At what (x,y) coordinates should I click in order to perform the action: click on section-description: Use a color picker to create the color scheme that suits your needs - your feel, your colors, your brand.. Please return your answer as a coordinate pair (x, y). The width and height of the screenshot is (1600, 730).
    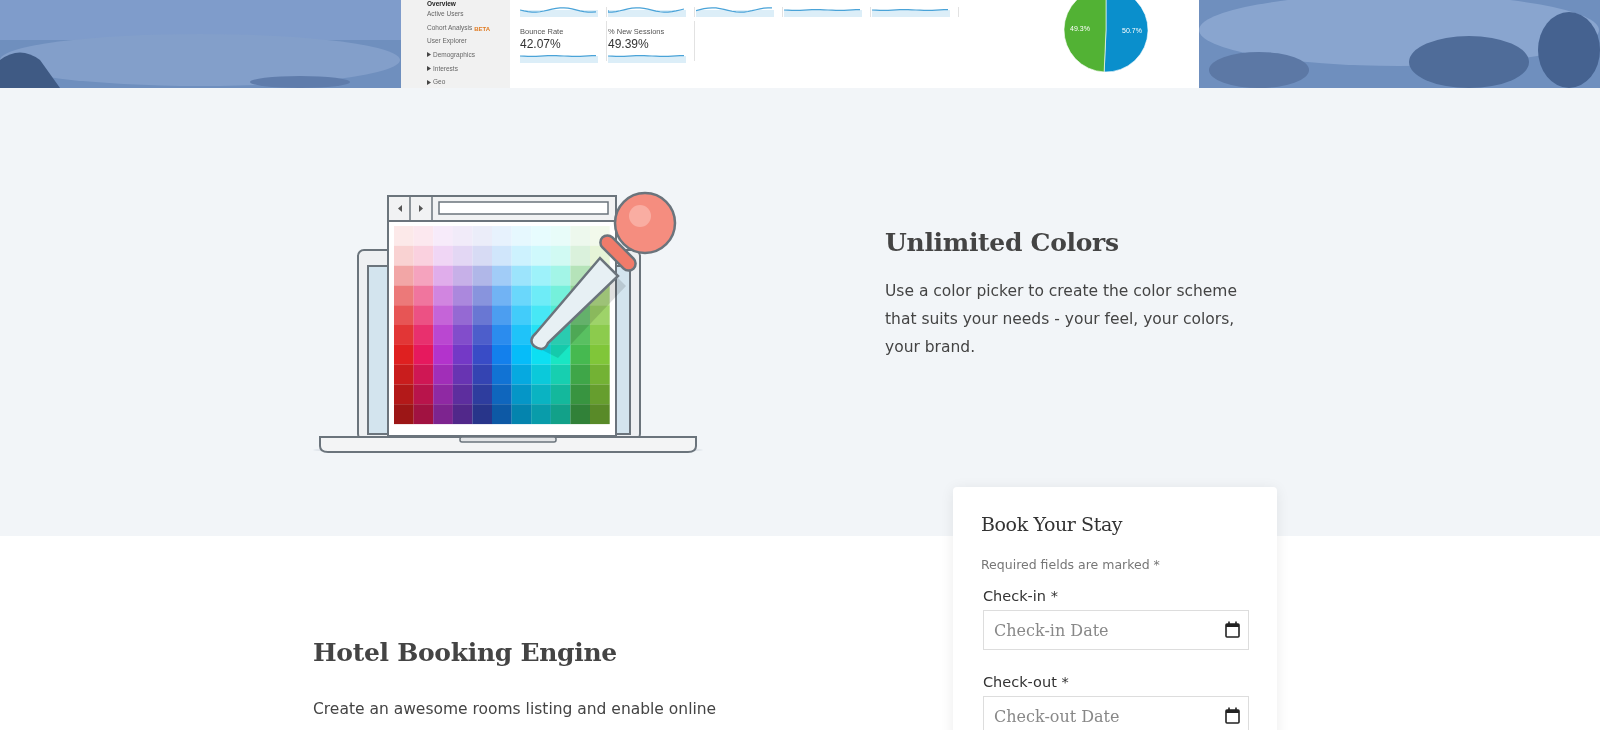
    Looking at the image, I should click on (1061, 319).